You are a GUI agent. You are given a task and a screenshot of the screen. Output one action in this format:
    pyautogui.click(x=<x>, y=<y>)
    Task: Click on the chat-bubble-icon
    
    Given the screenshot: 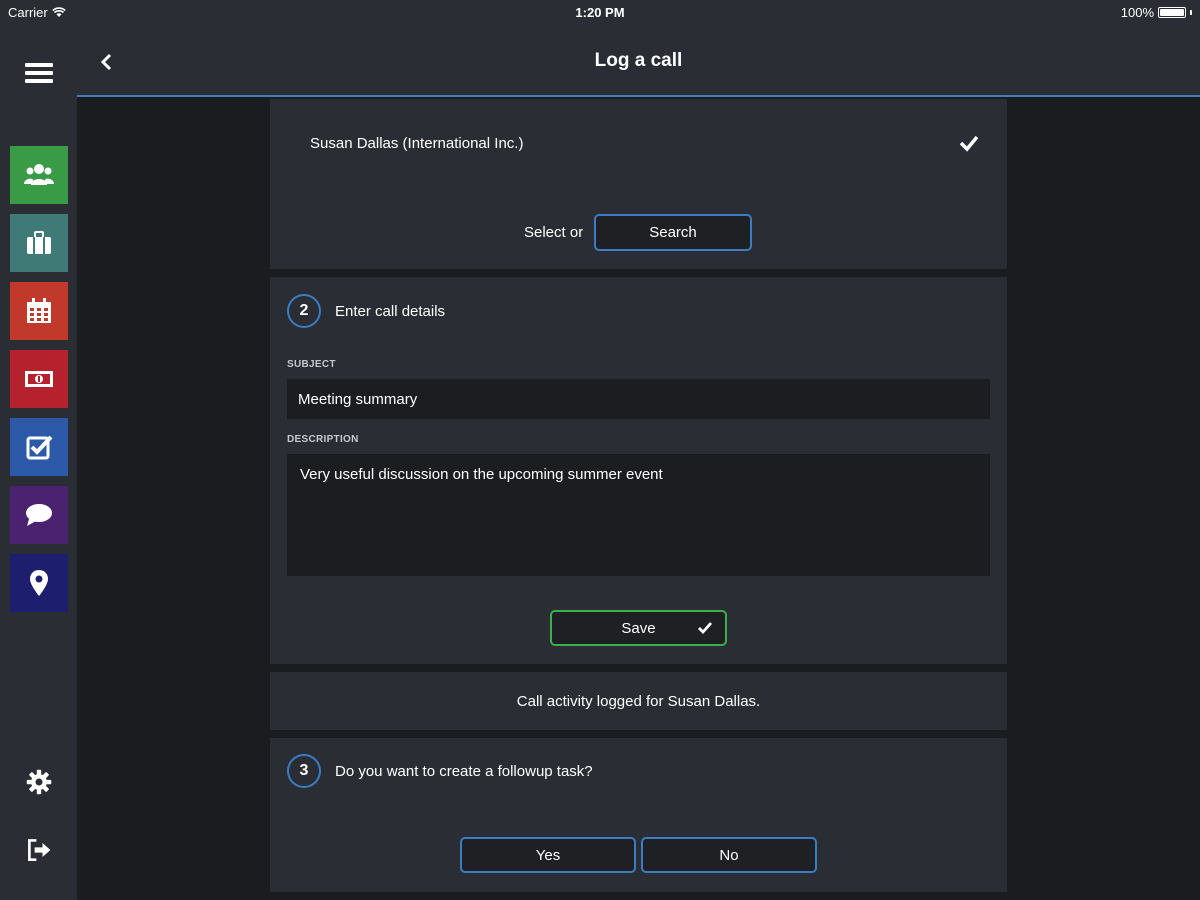 What is the action you would take?
    pyautogui.click(x=39, y=515)
    